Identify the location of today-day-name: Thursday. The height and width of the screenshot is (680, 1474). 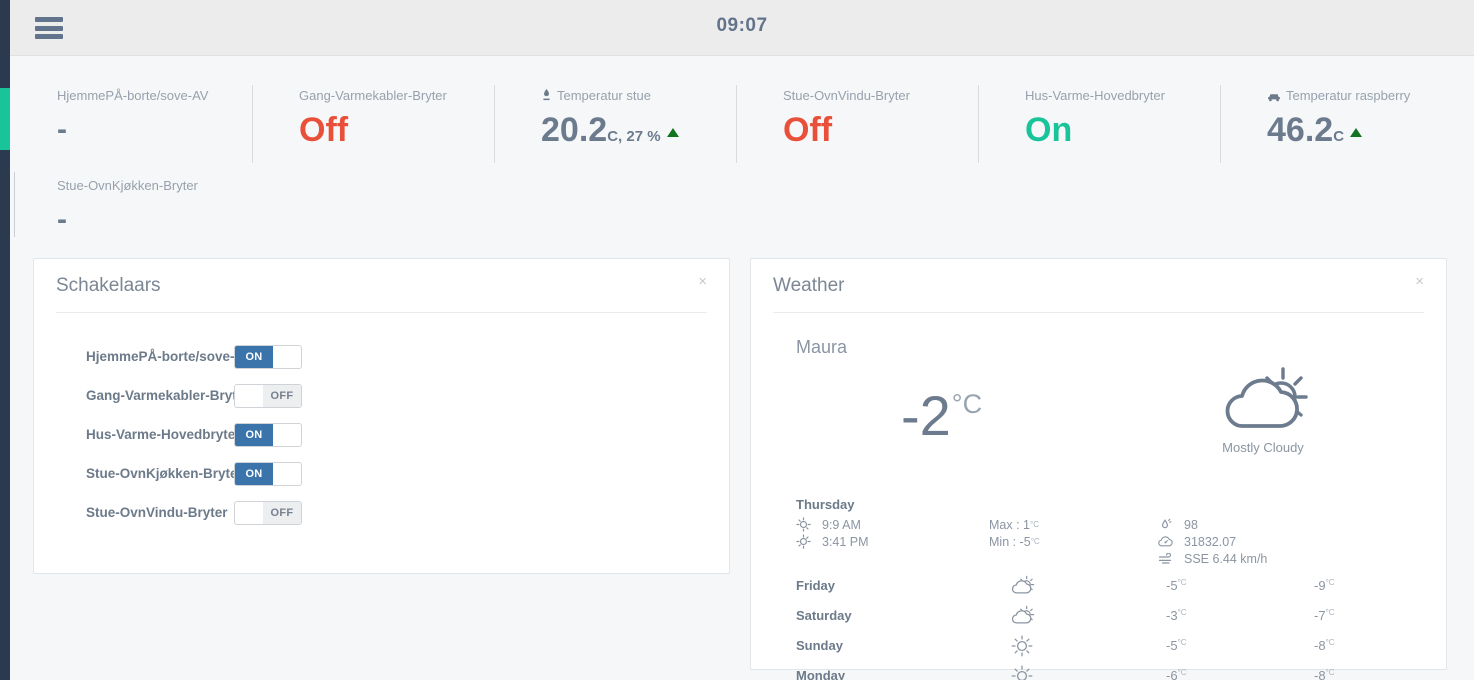
(825, 504).